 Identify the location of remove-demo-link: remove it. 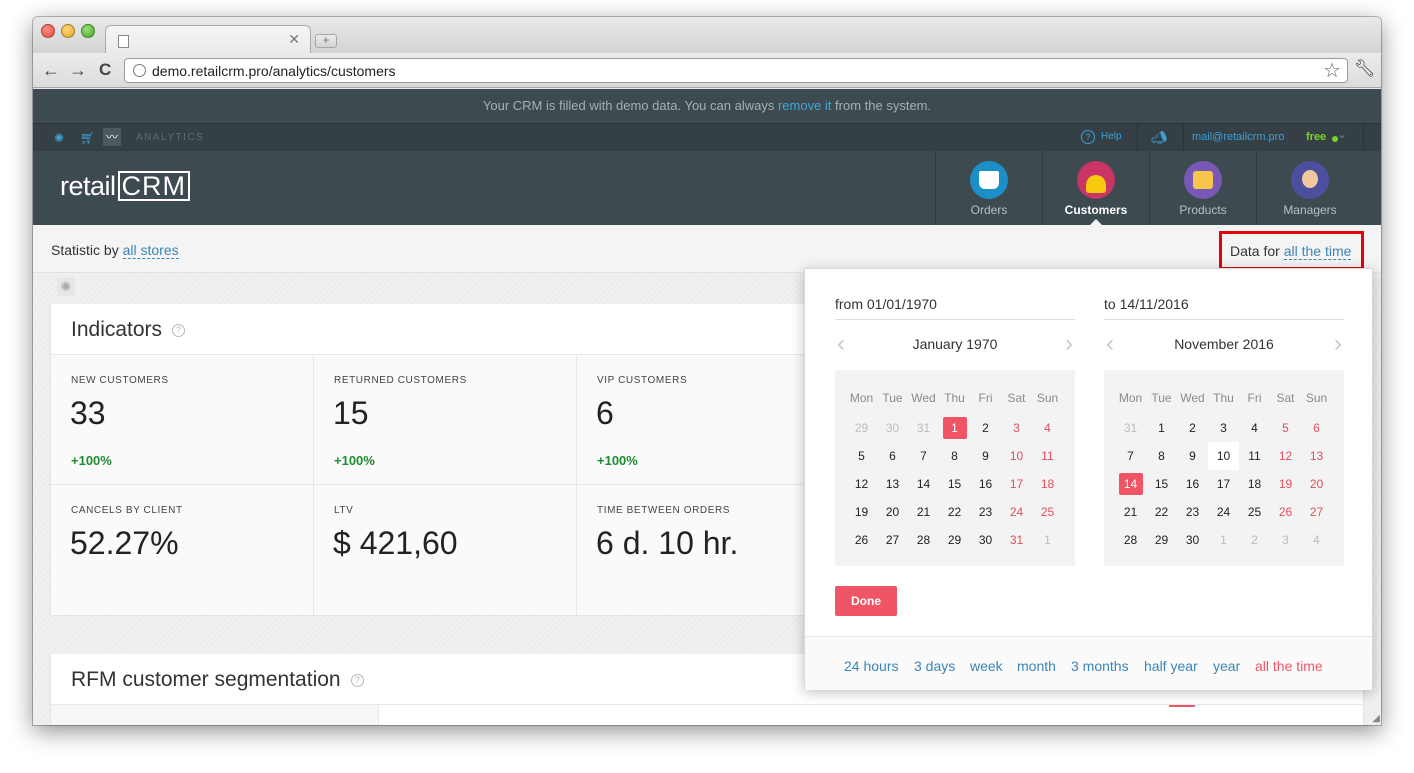
(804, 105).